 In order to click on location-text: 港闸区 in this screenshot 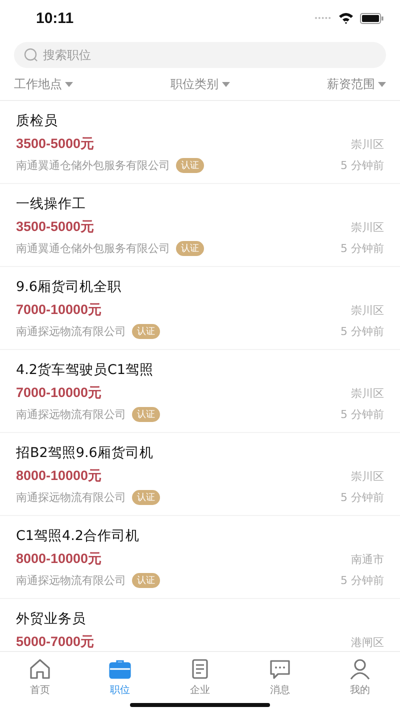, I will do `click(367, 642)`.